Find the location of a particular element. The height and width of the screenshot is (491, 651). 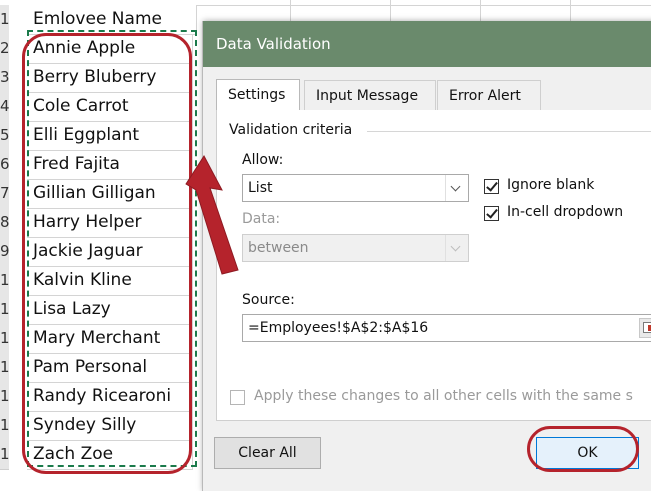

column-header-cell: Emlovee Name is located at coordinates (112, 20).